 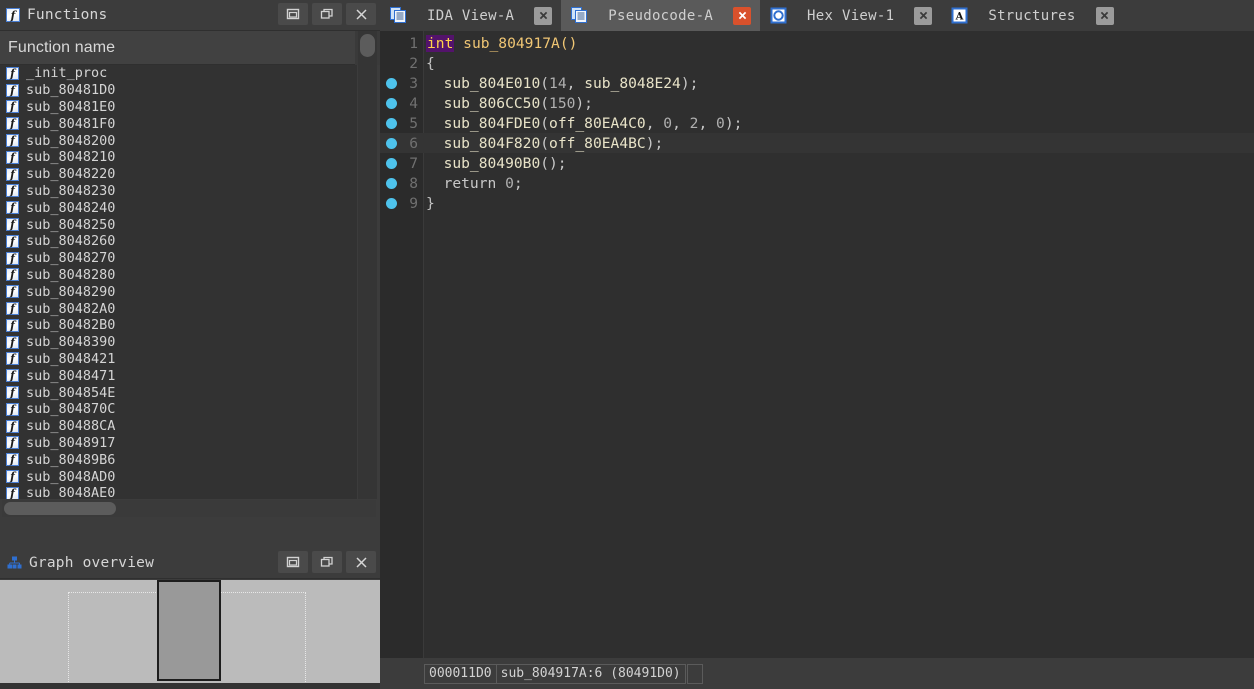 What do you see at coordinates (561, 83) in the screenshot?
I see `code-line-text: sub_804E010(14, sub_8048E24);` at bounding box center [561, 83].